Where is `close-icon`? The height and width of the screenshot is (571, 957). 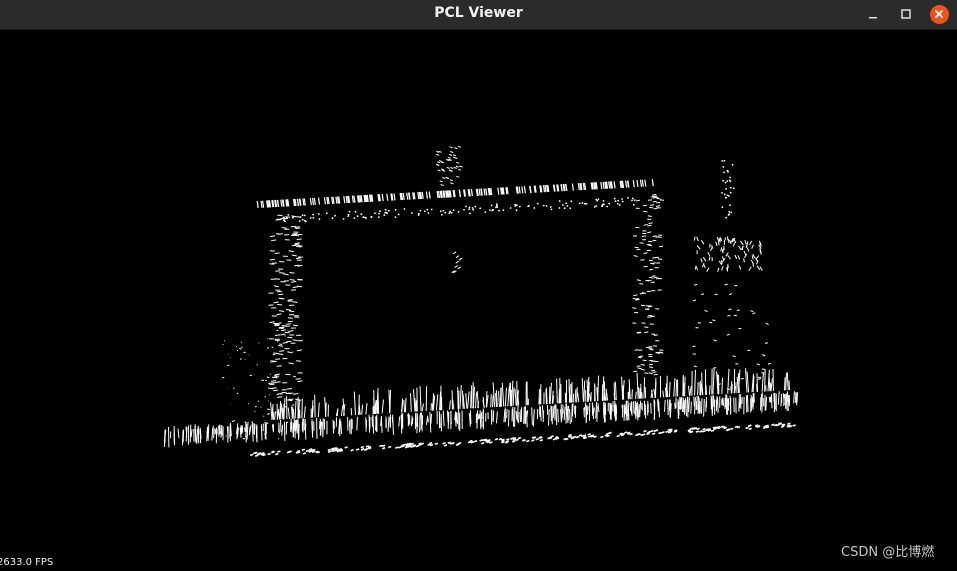
close-icon is located at coordinates (939, 14).